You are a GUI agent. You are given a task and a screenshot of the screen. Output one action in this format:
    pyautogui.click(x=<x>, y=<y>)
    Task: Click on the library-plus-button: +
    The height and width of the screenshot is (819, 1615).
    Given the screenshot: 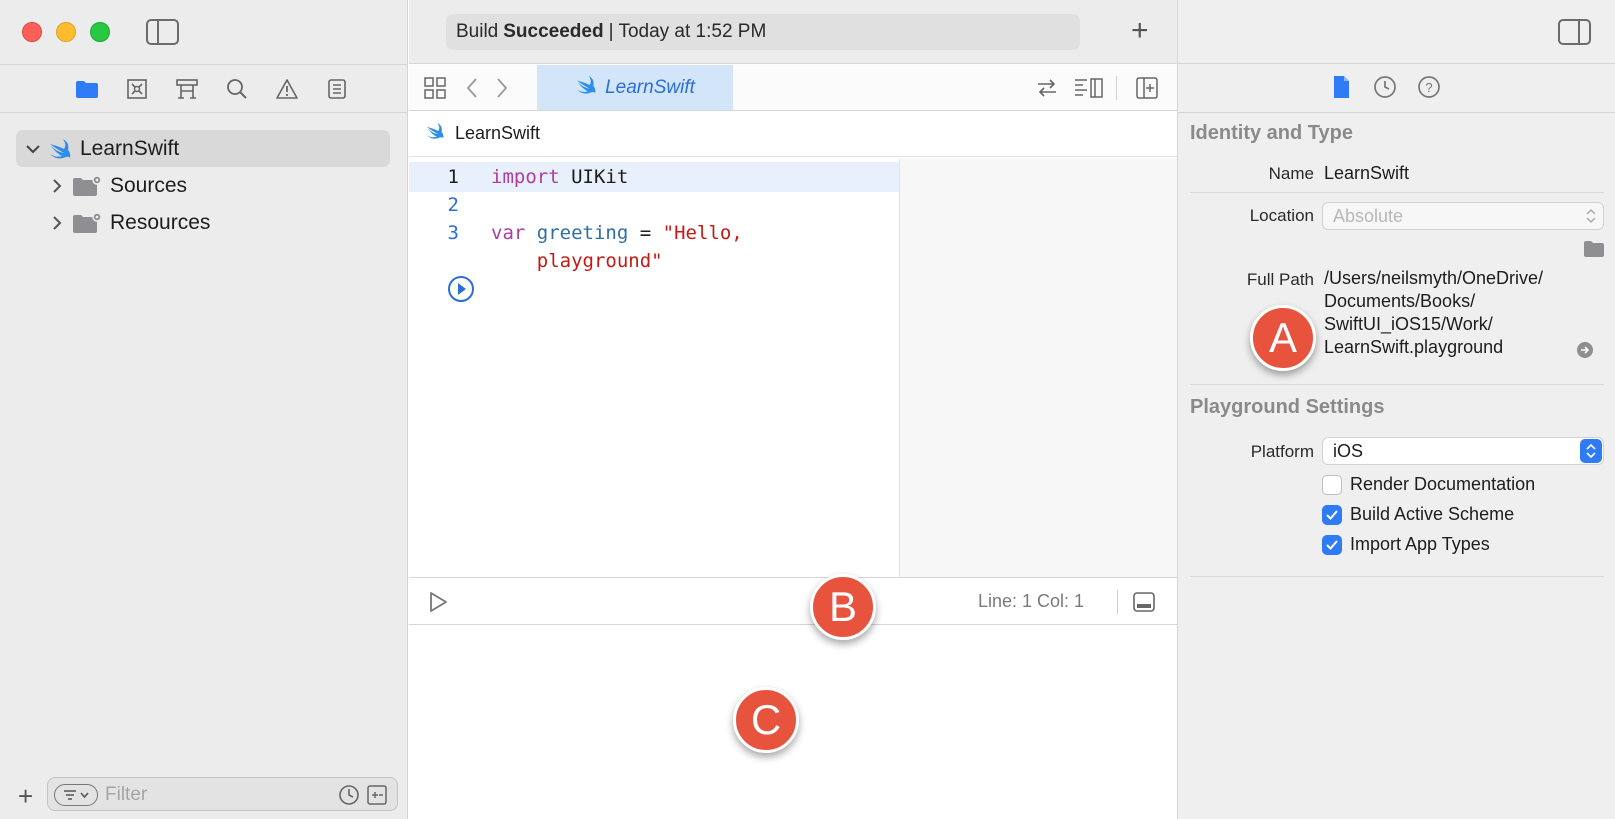 What is the action you would take?
    pyautogui.click(x=1140, y=31)
    